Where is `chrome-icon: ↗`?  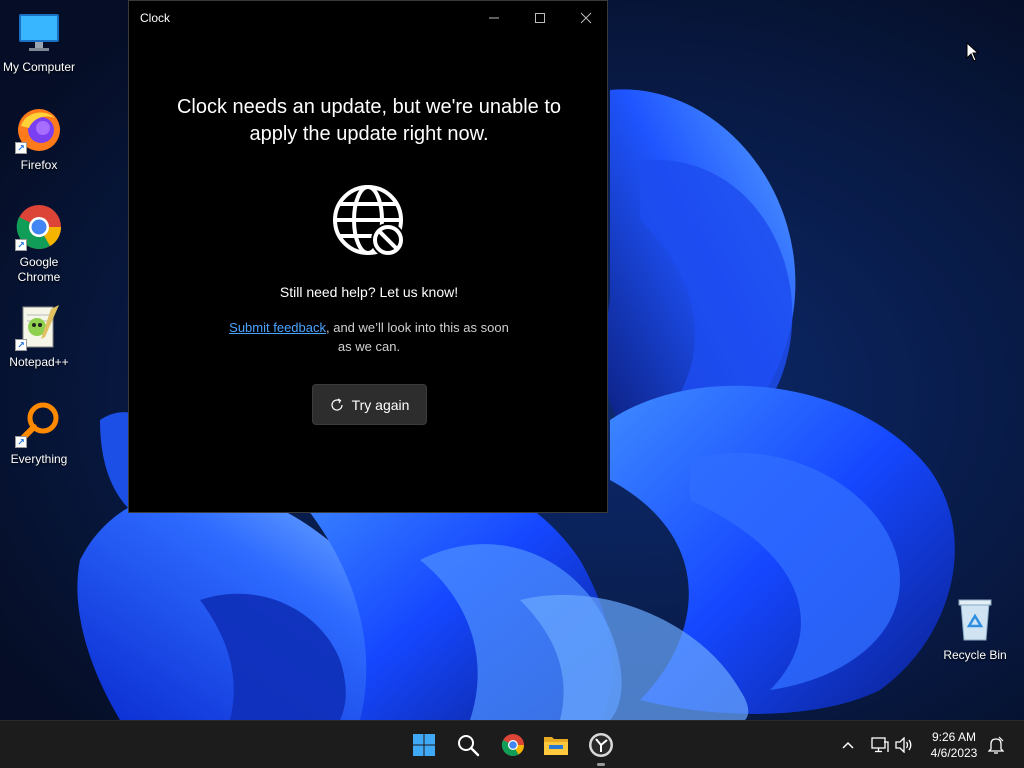
chrome-icon: ↗ is located at coordinates (39, 227).